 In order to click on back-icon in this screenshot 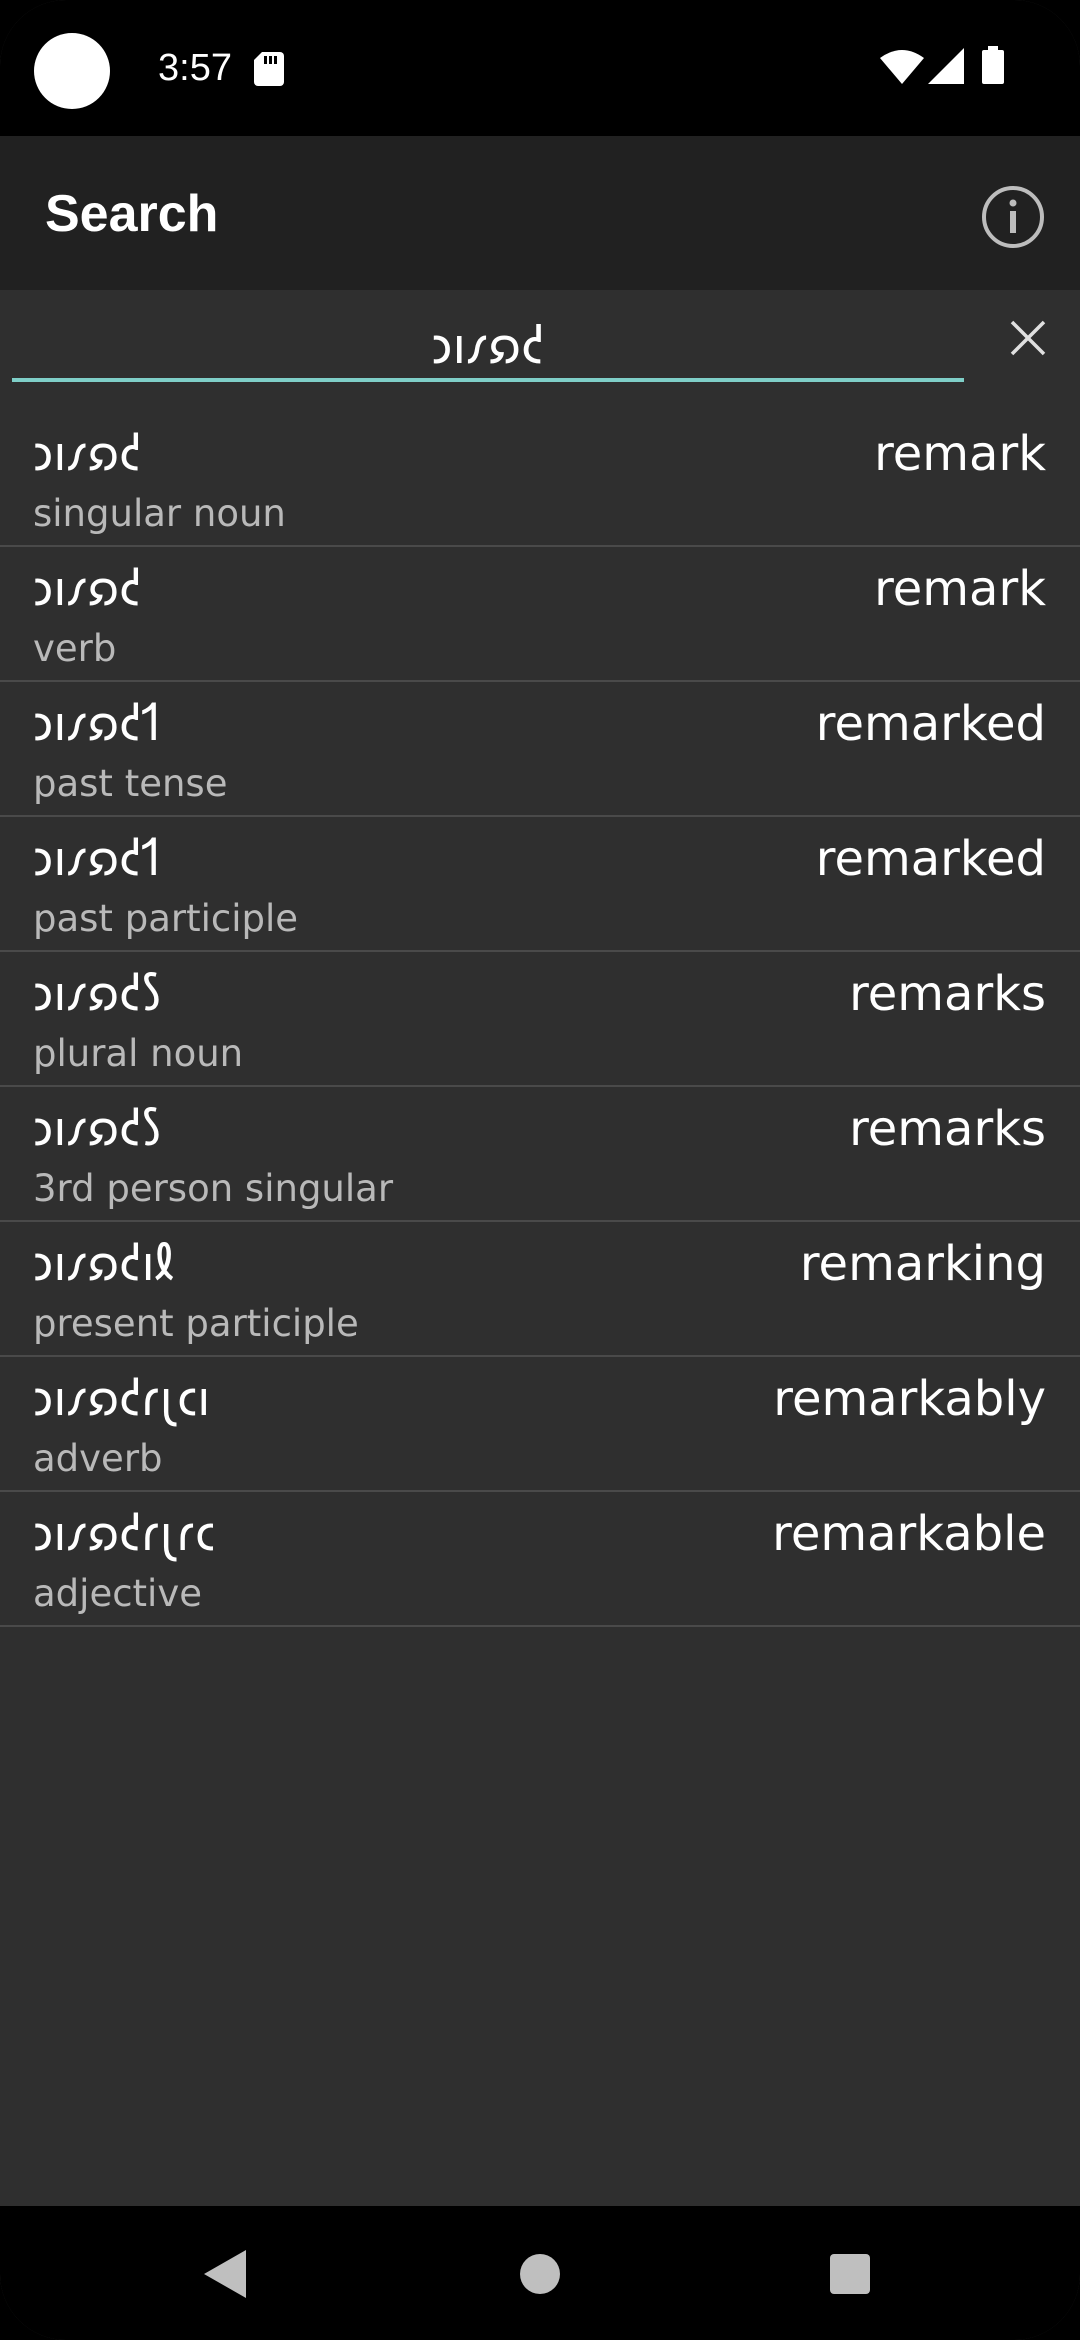, I will do `click(225, 2274)`.